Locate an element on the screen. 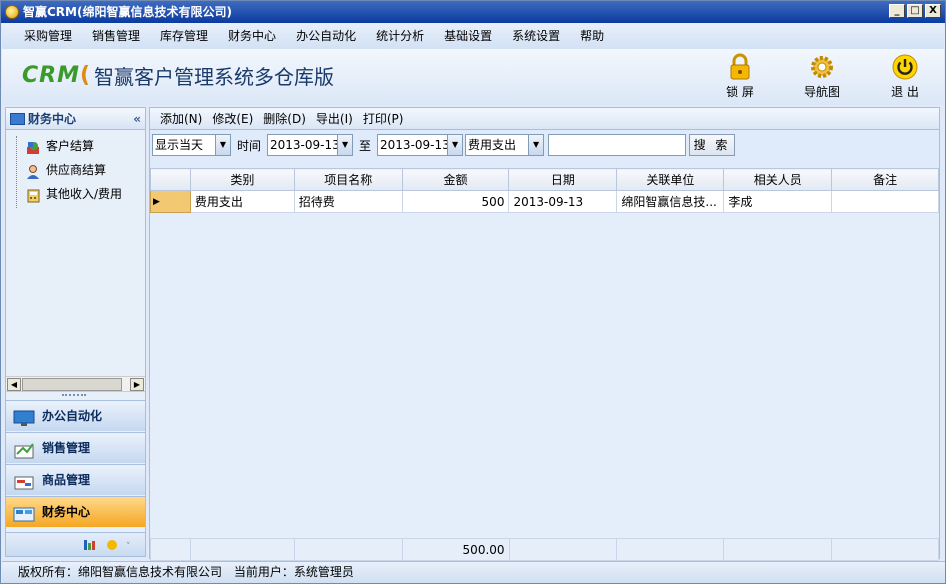 Image resolution: width=946 pixels, height=584 pixels. customer-settlement-icon is located at coordinates (33, 146).